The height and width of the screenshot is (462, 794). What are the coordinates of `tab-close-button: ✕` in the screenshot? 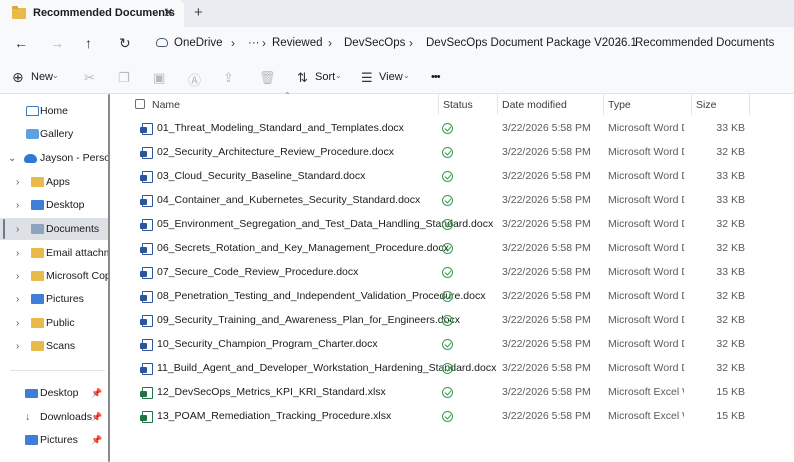 It's located at (168, 13).